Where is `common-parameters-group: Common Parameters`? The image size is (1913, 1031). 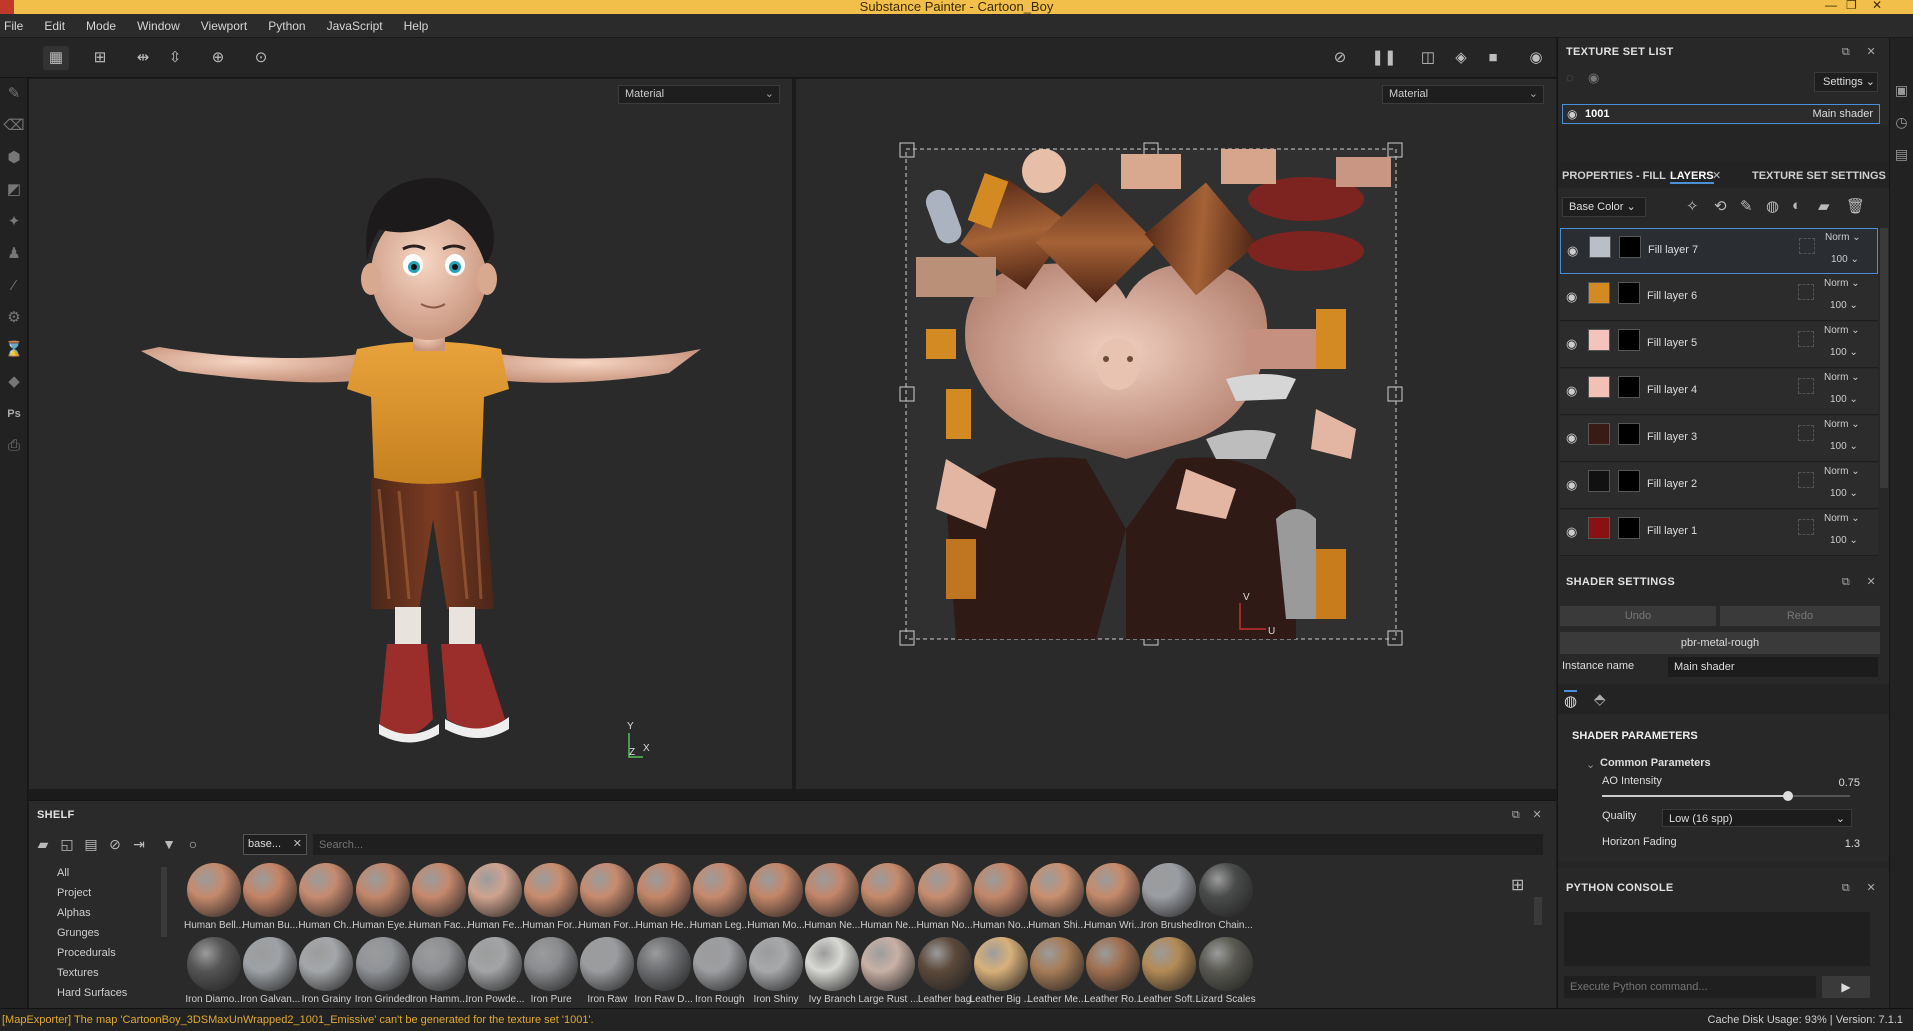
common-parameters-group: Common Parameters is located at coordinates (1655, 763).